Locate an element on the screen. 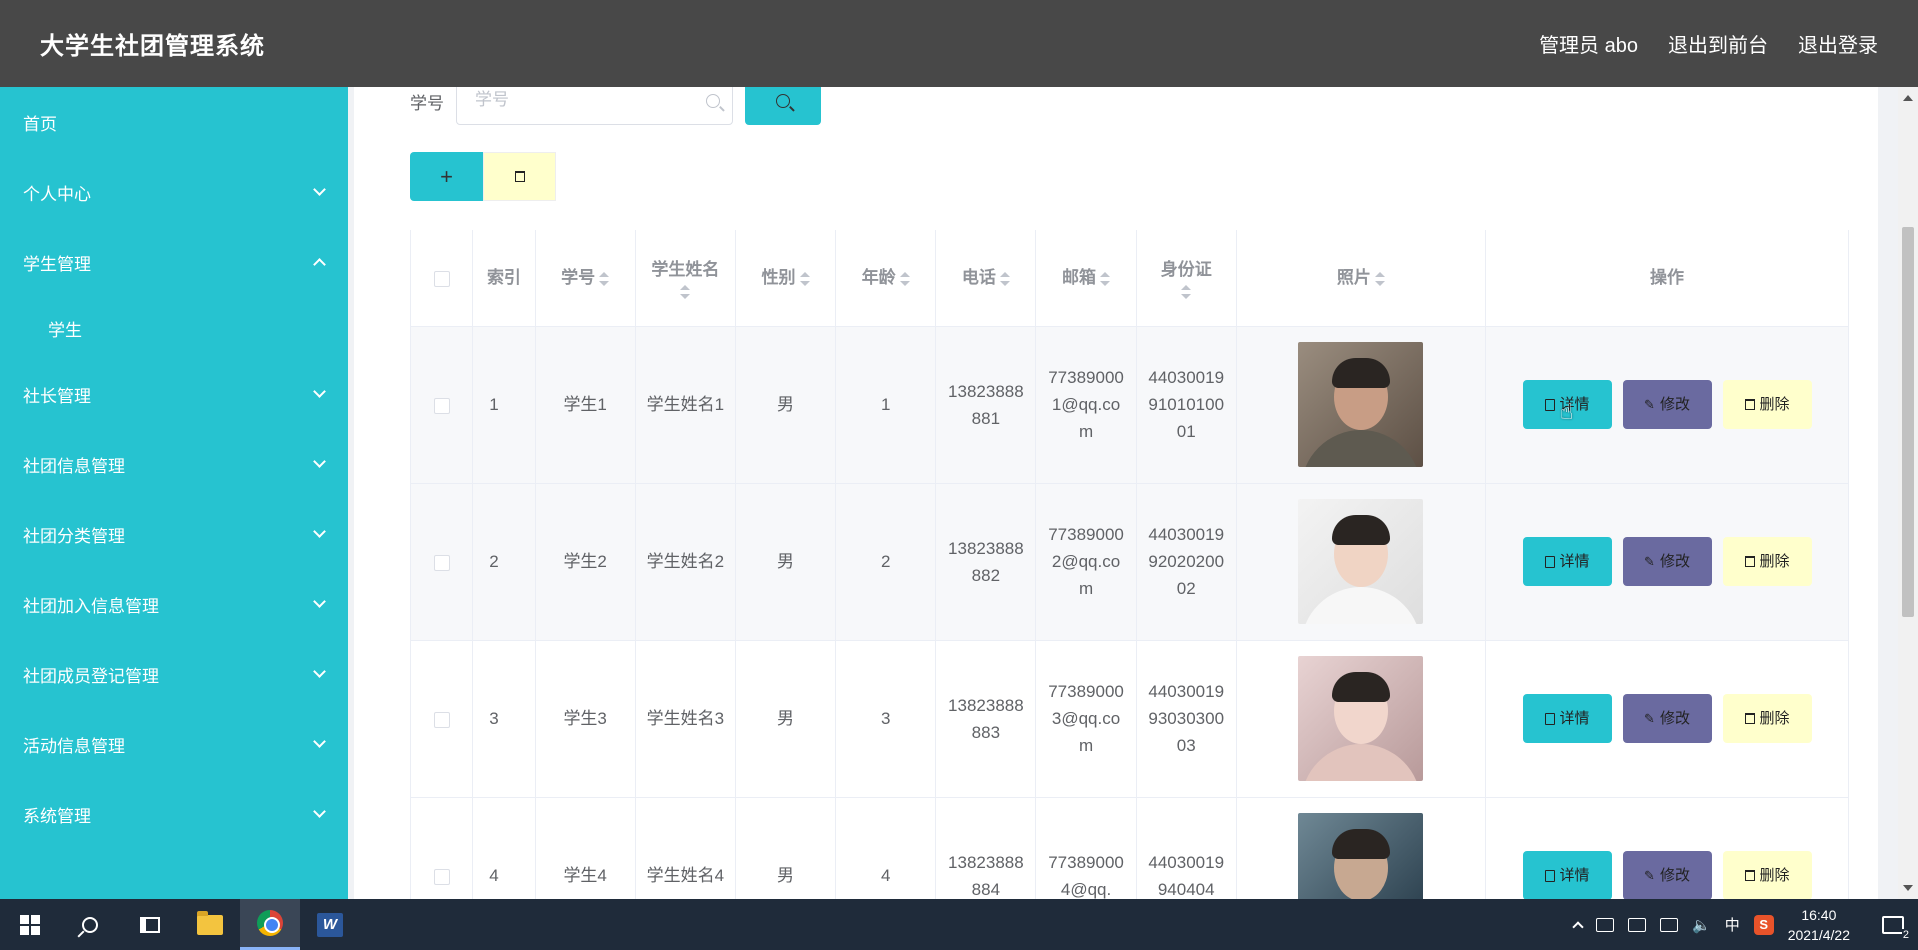 Image resolution: width=1918 pixels, height=950 pixels. cell-photo is located at coordinates (1361, 848).